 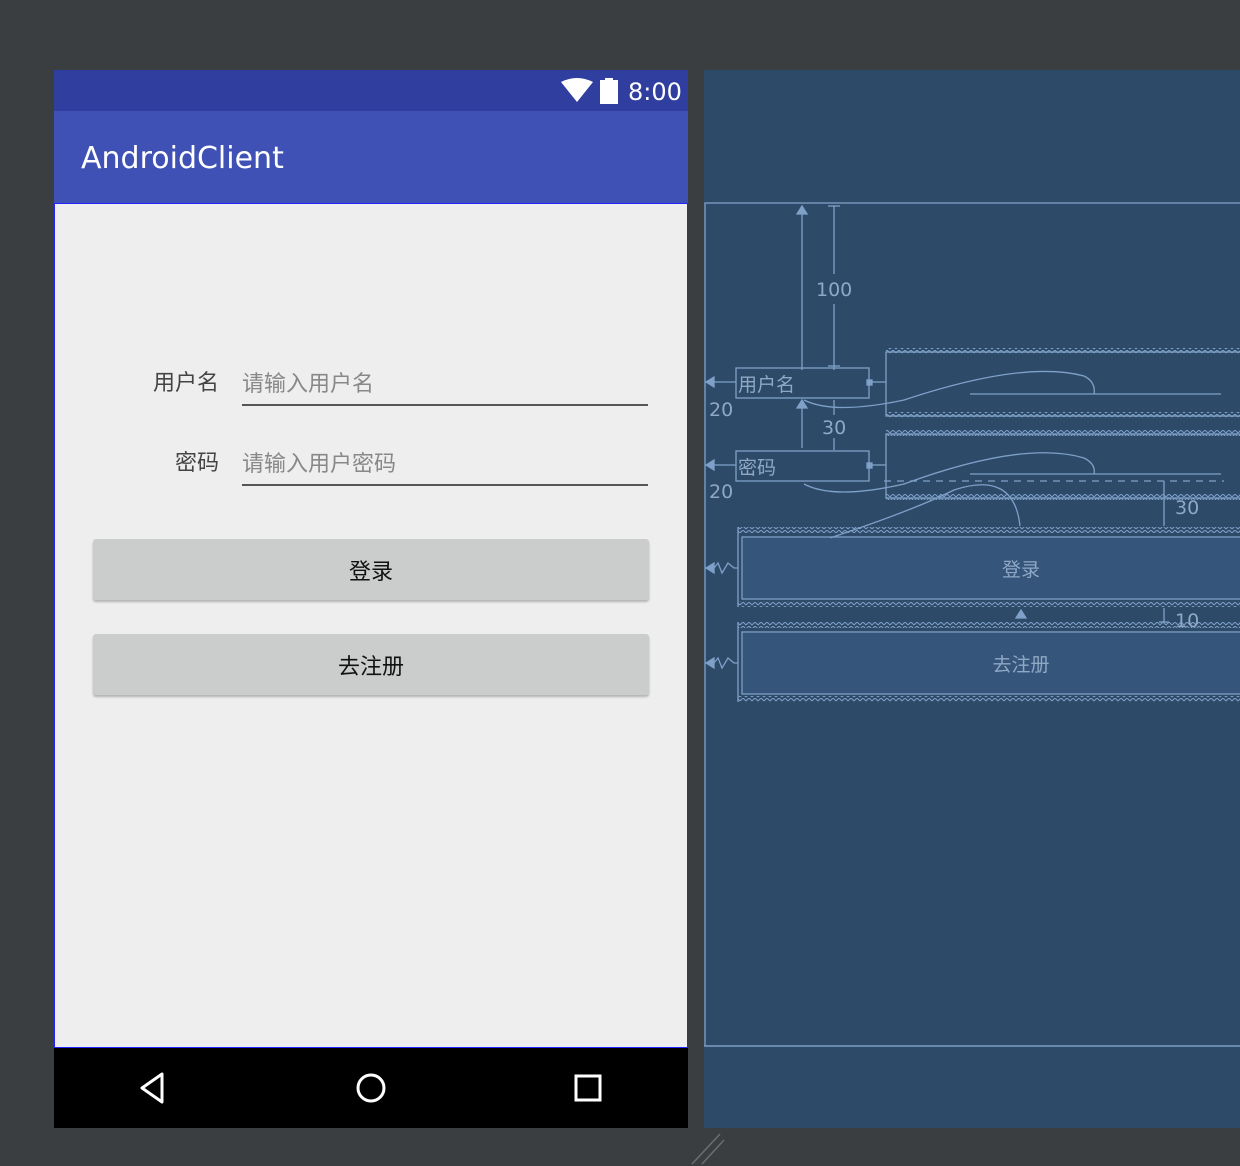 What do you see at coordinates (834, 428) in the screenshot?
I see `blueprint-margin-fields: 30` at bounding box center [834, 428].